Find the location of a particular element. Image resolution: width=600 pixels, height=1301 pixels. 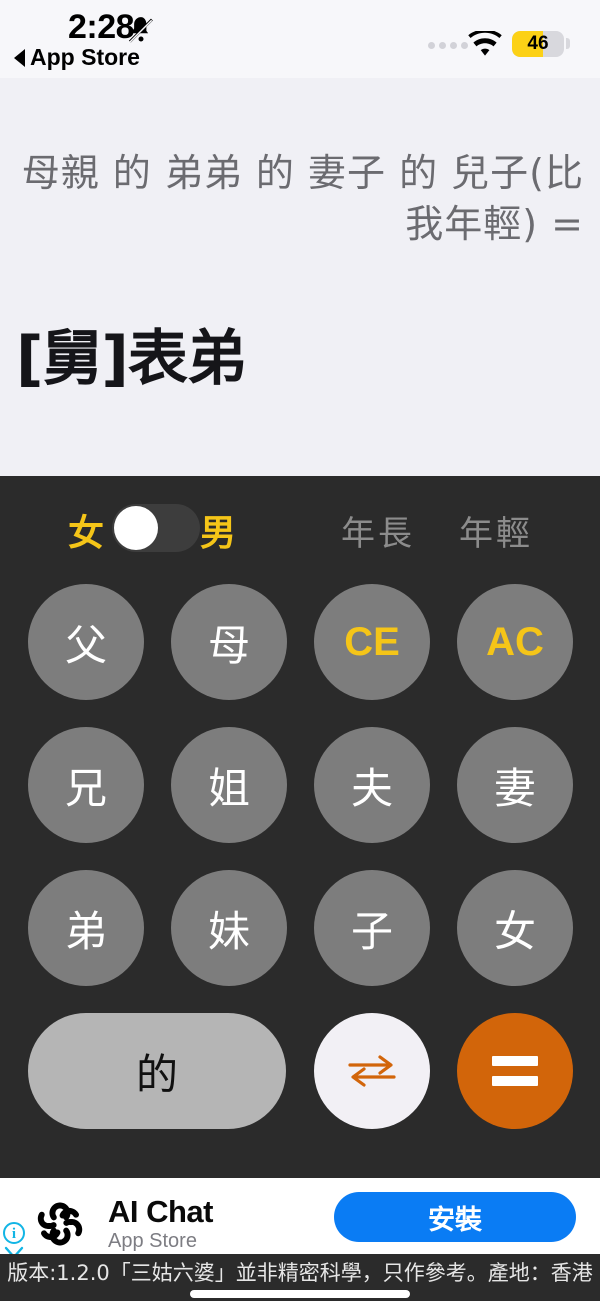

key-swap is located at coordinates (372, 1071).